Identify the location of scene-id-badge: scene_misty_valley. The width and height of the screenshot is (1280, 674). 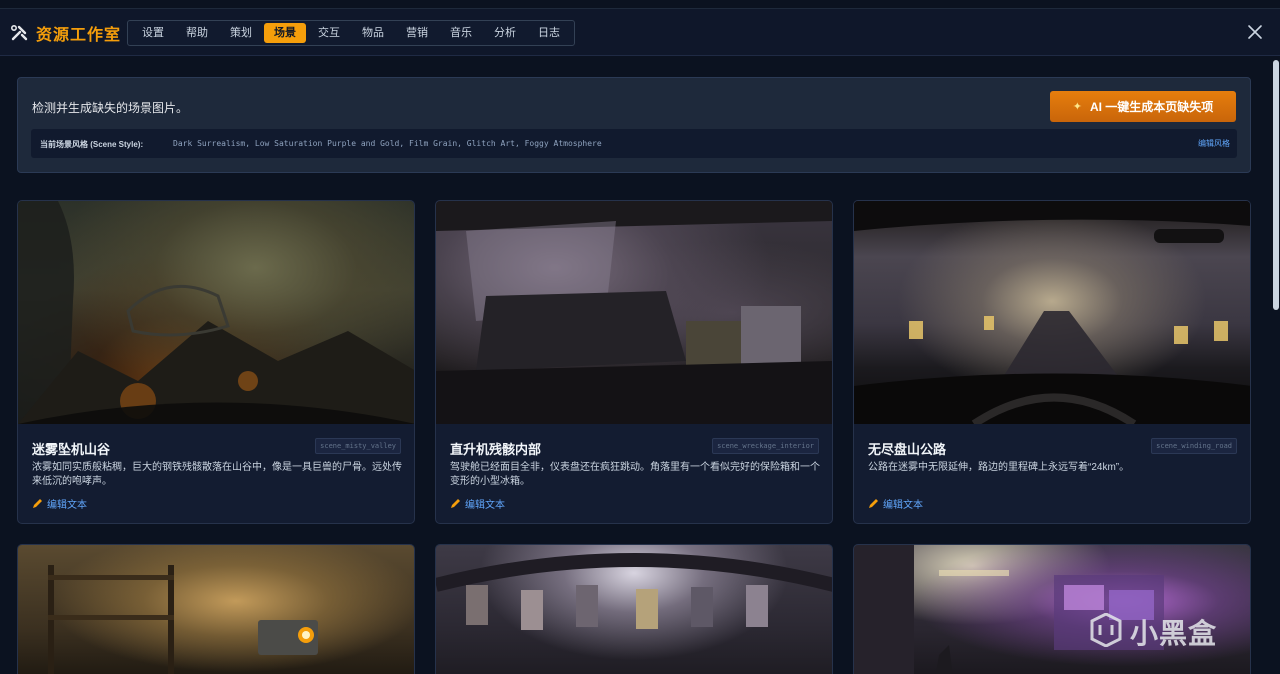
(358, 446).